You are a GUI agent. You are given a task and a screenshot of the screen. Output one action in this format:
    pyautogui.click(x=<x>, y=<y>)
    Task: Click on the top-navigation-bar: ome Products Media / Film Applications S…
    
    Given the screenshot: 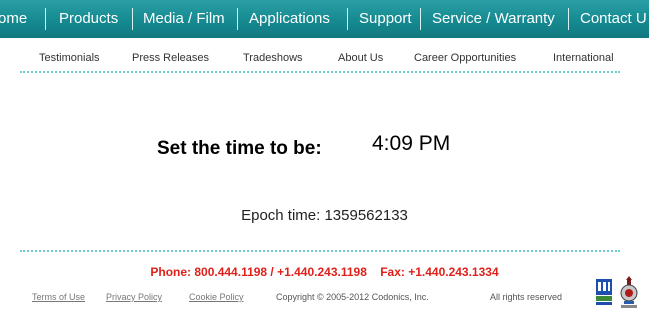 What is the action you would take?
    pyautogui.click(x=324, y=19)
    